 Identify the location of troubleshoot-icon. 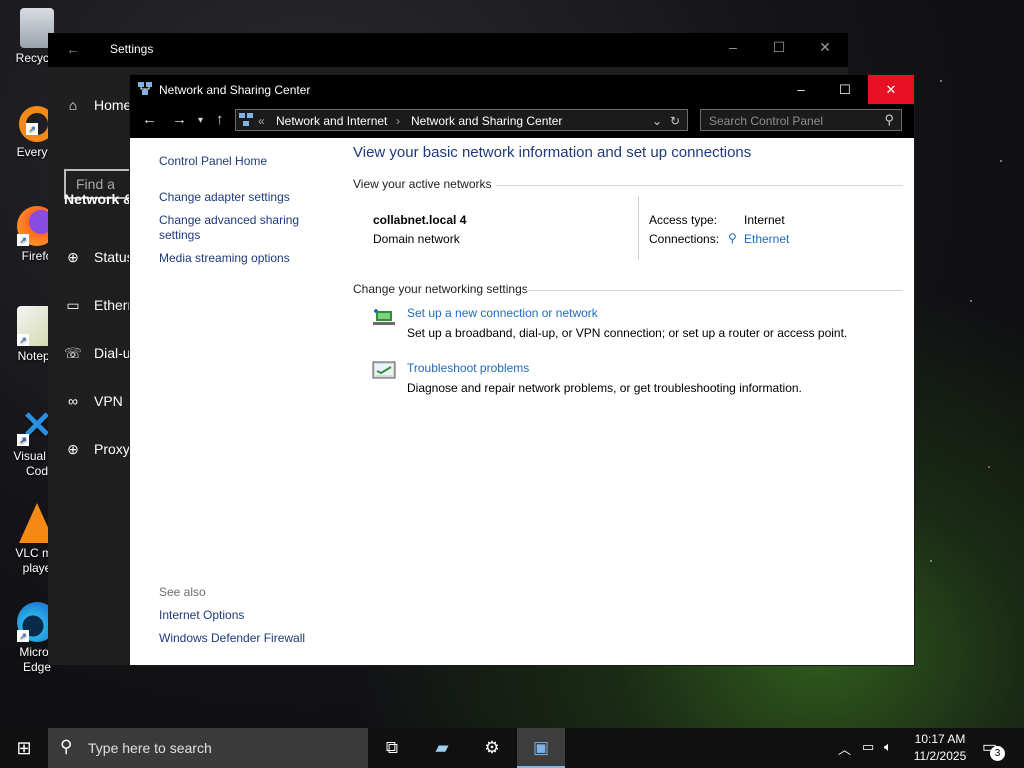
(384, 370).